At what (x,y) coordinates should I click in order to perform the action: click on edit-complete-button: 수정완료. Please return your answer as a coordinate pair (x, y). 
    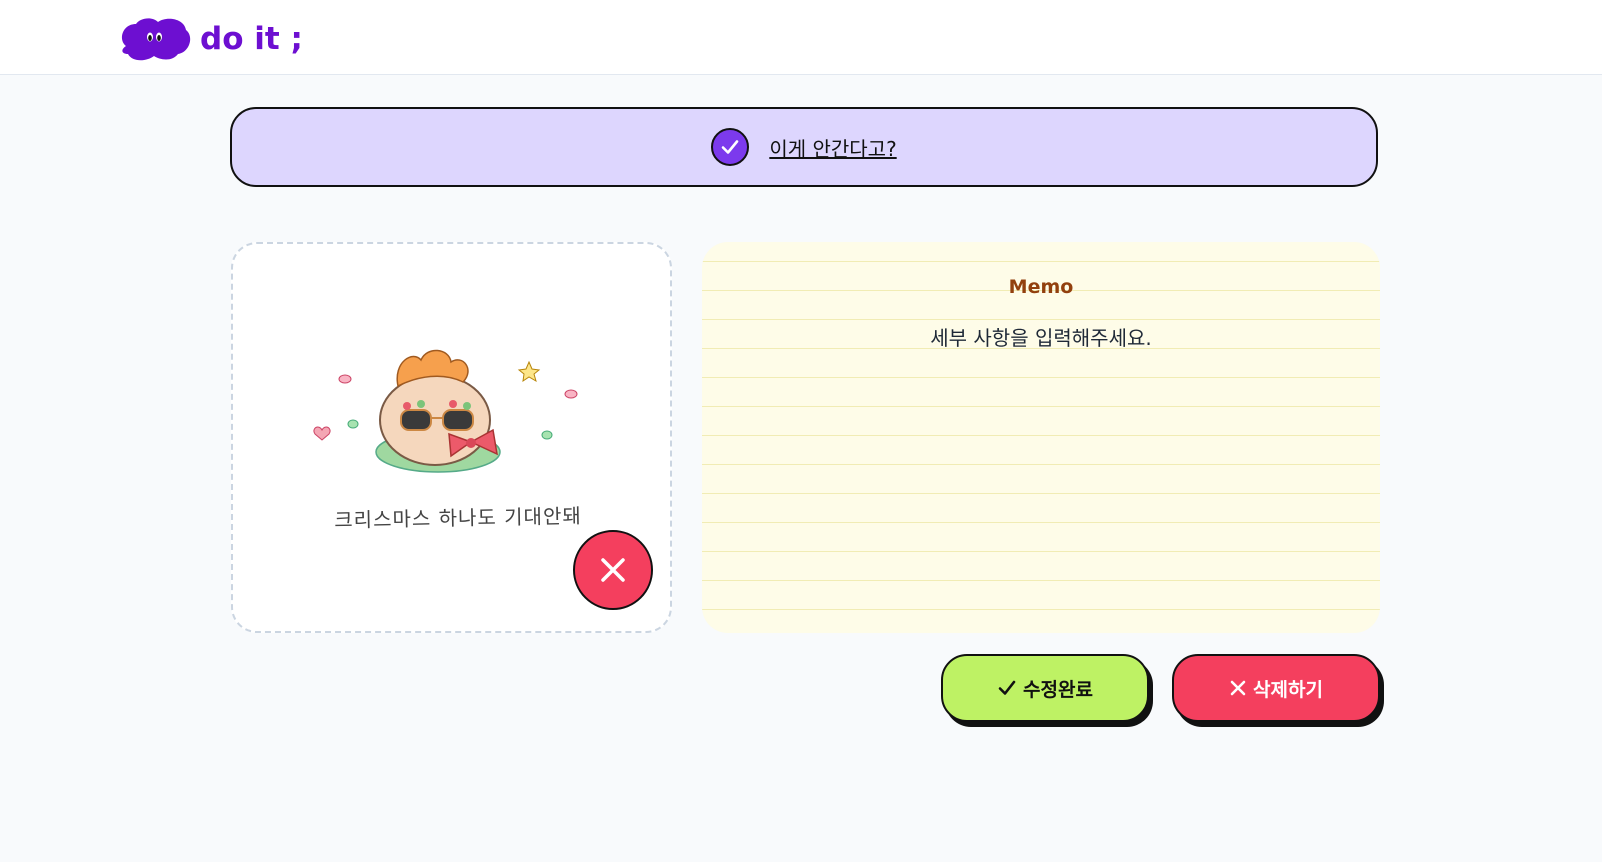
    Looking at the image, I should click on (1045, 688).